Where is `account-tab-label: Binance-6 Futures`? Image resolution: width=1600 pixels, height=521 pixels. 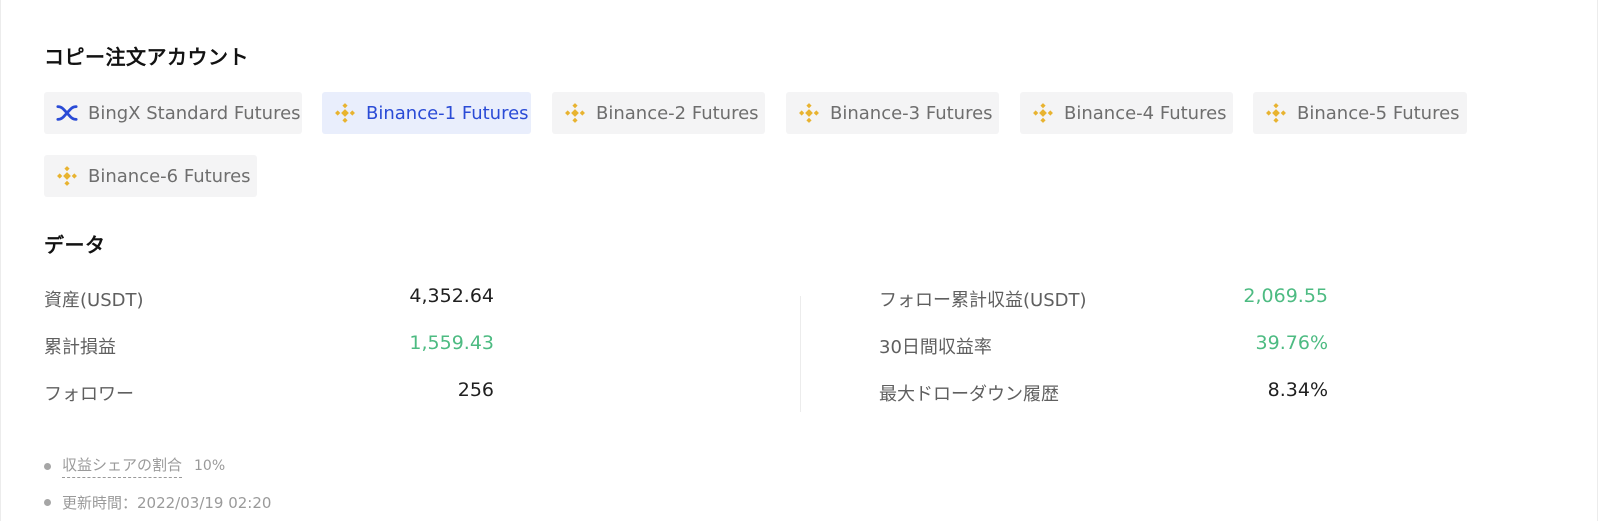
account-tab-label: Binance-6 Futures is located at coordinates (169, 176).